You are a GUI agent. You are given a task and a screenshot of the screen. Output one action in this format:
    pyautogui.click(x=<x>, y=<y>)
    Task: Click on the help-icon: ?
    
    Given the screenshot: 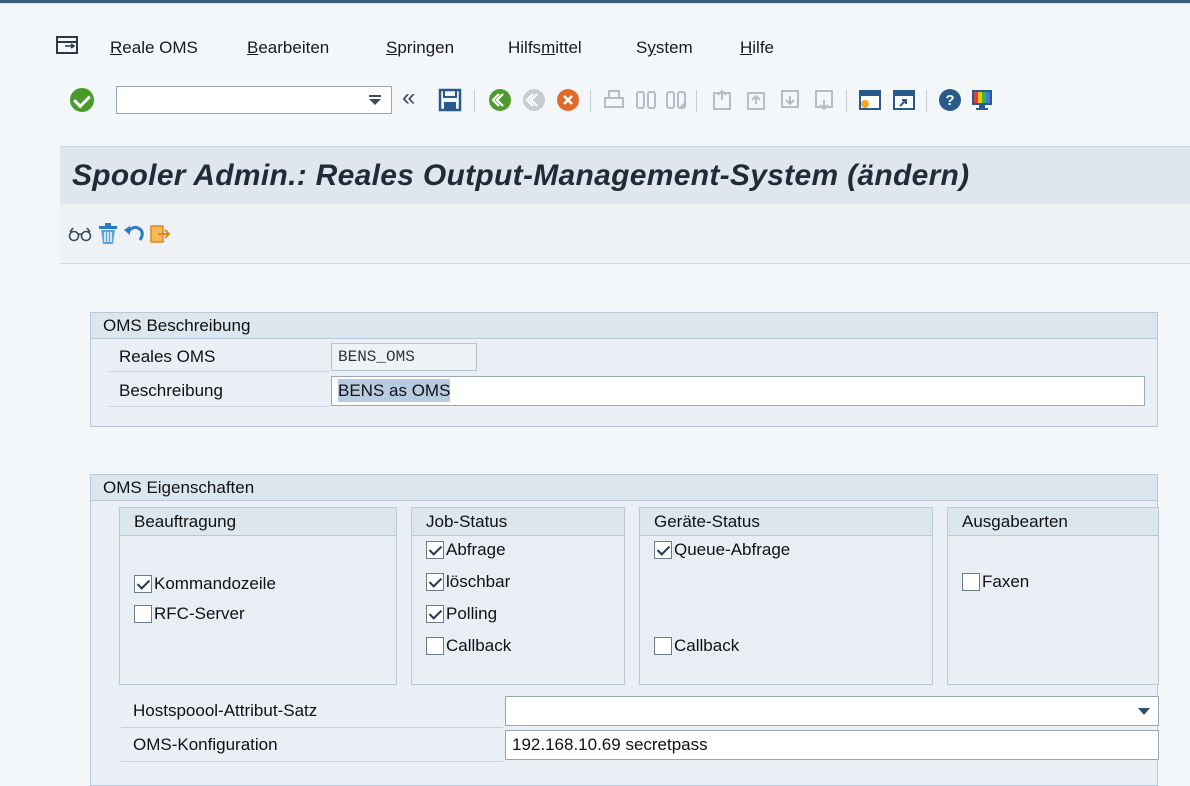 What is the action you would take?
    pyautogui.click(x=950, y=100)
    